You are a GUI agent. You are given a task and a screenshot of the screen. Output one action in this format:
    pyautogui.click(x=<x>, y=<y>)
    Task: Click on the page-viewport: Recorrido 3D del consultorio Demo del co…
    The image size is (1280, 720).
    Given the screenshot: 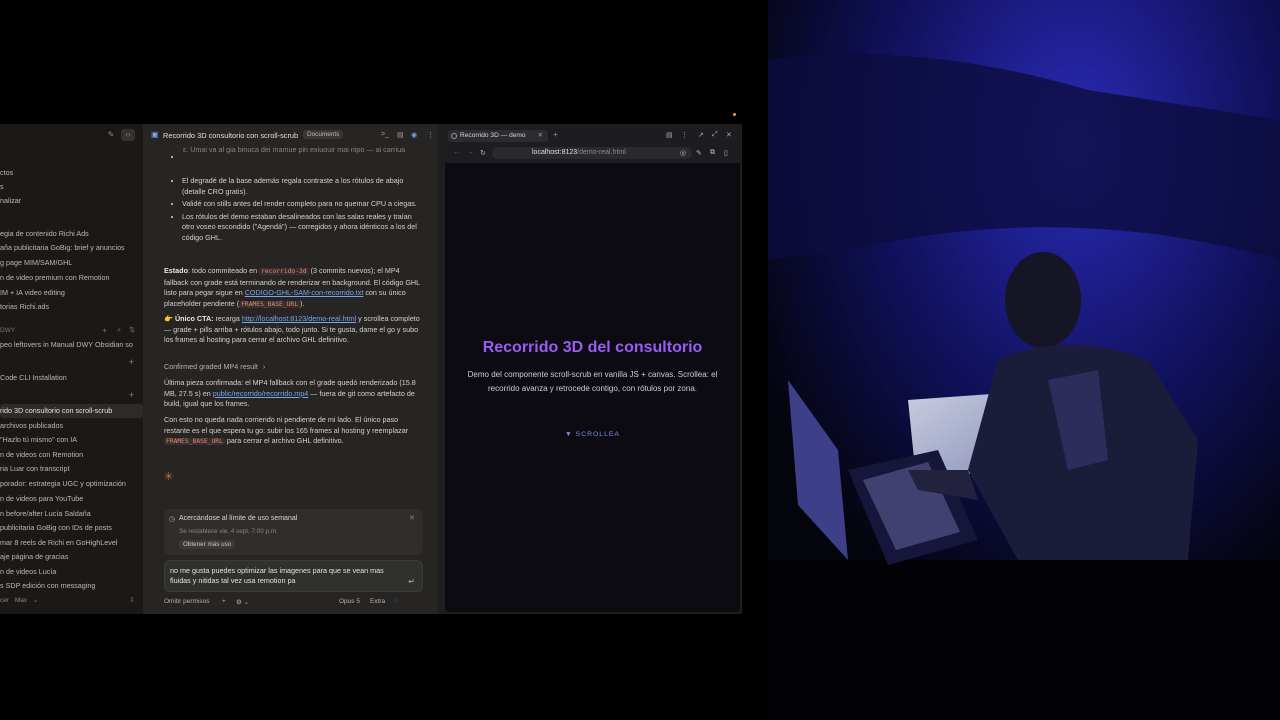 What is the action you would take?
    pyautogui.click(x=592, y=387)
    